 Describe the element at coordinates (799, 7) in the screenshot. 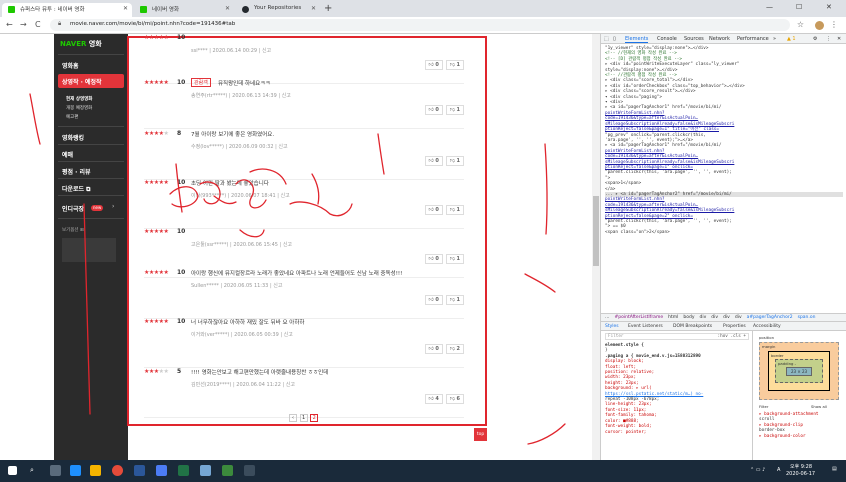

I see `maximize-button: ☐` at that location.